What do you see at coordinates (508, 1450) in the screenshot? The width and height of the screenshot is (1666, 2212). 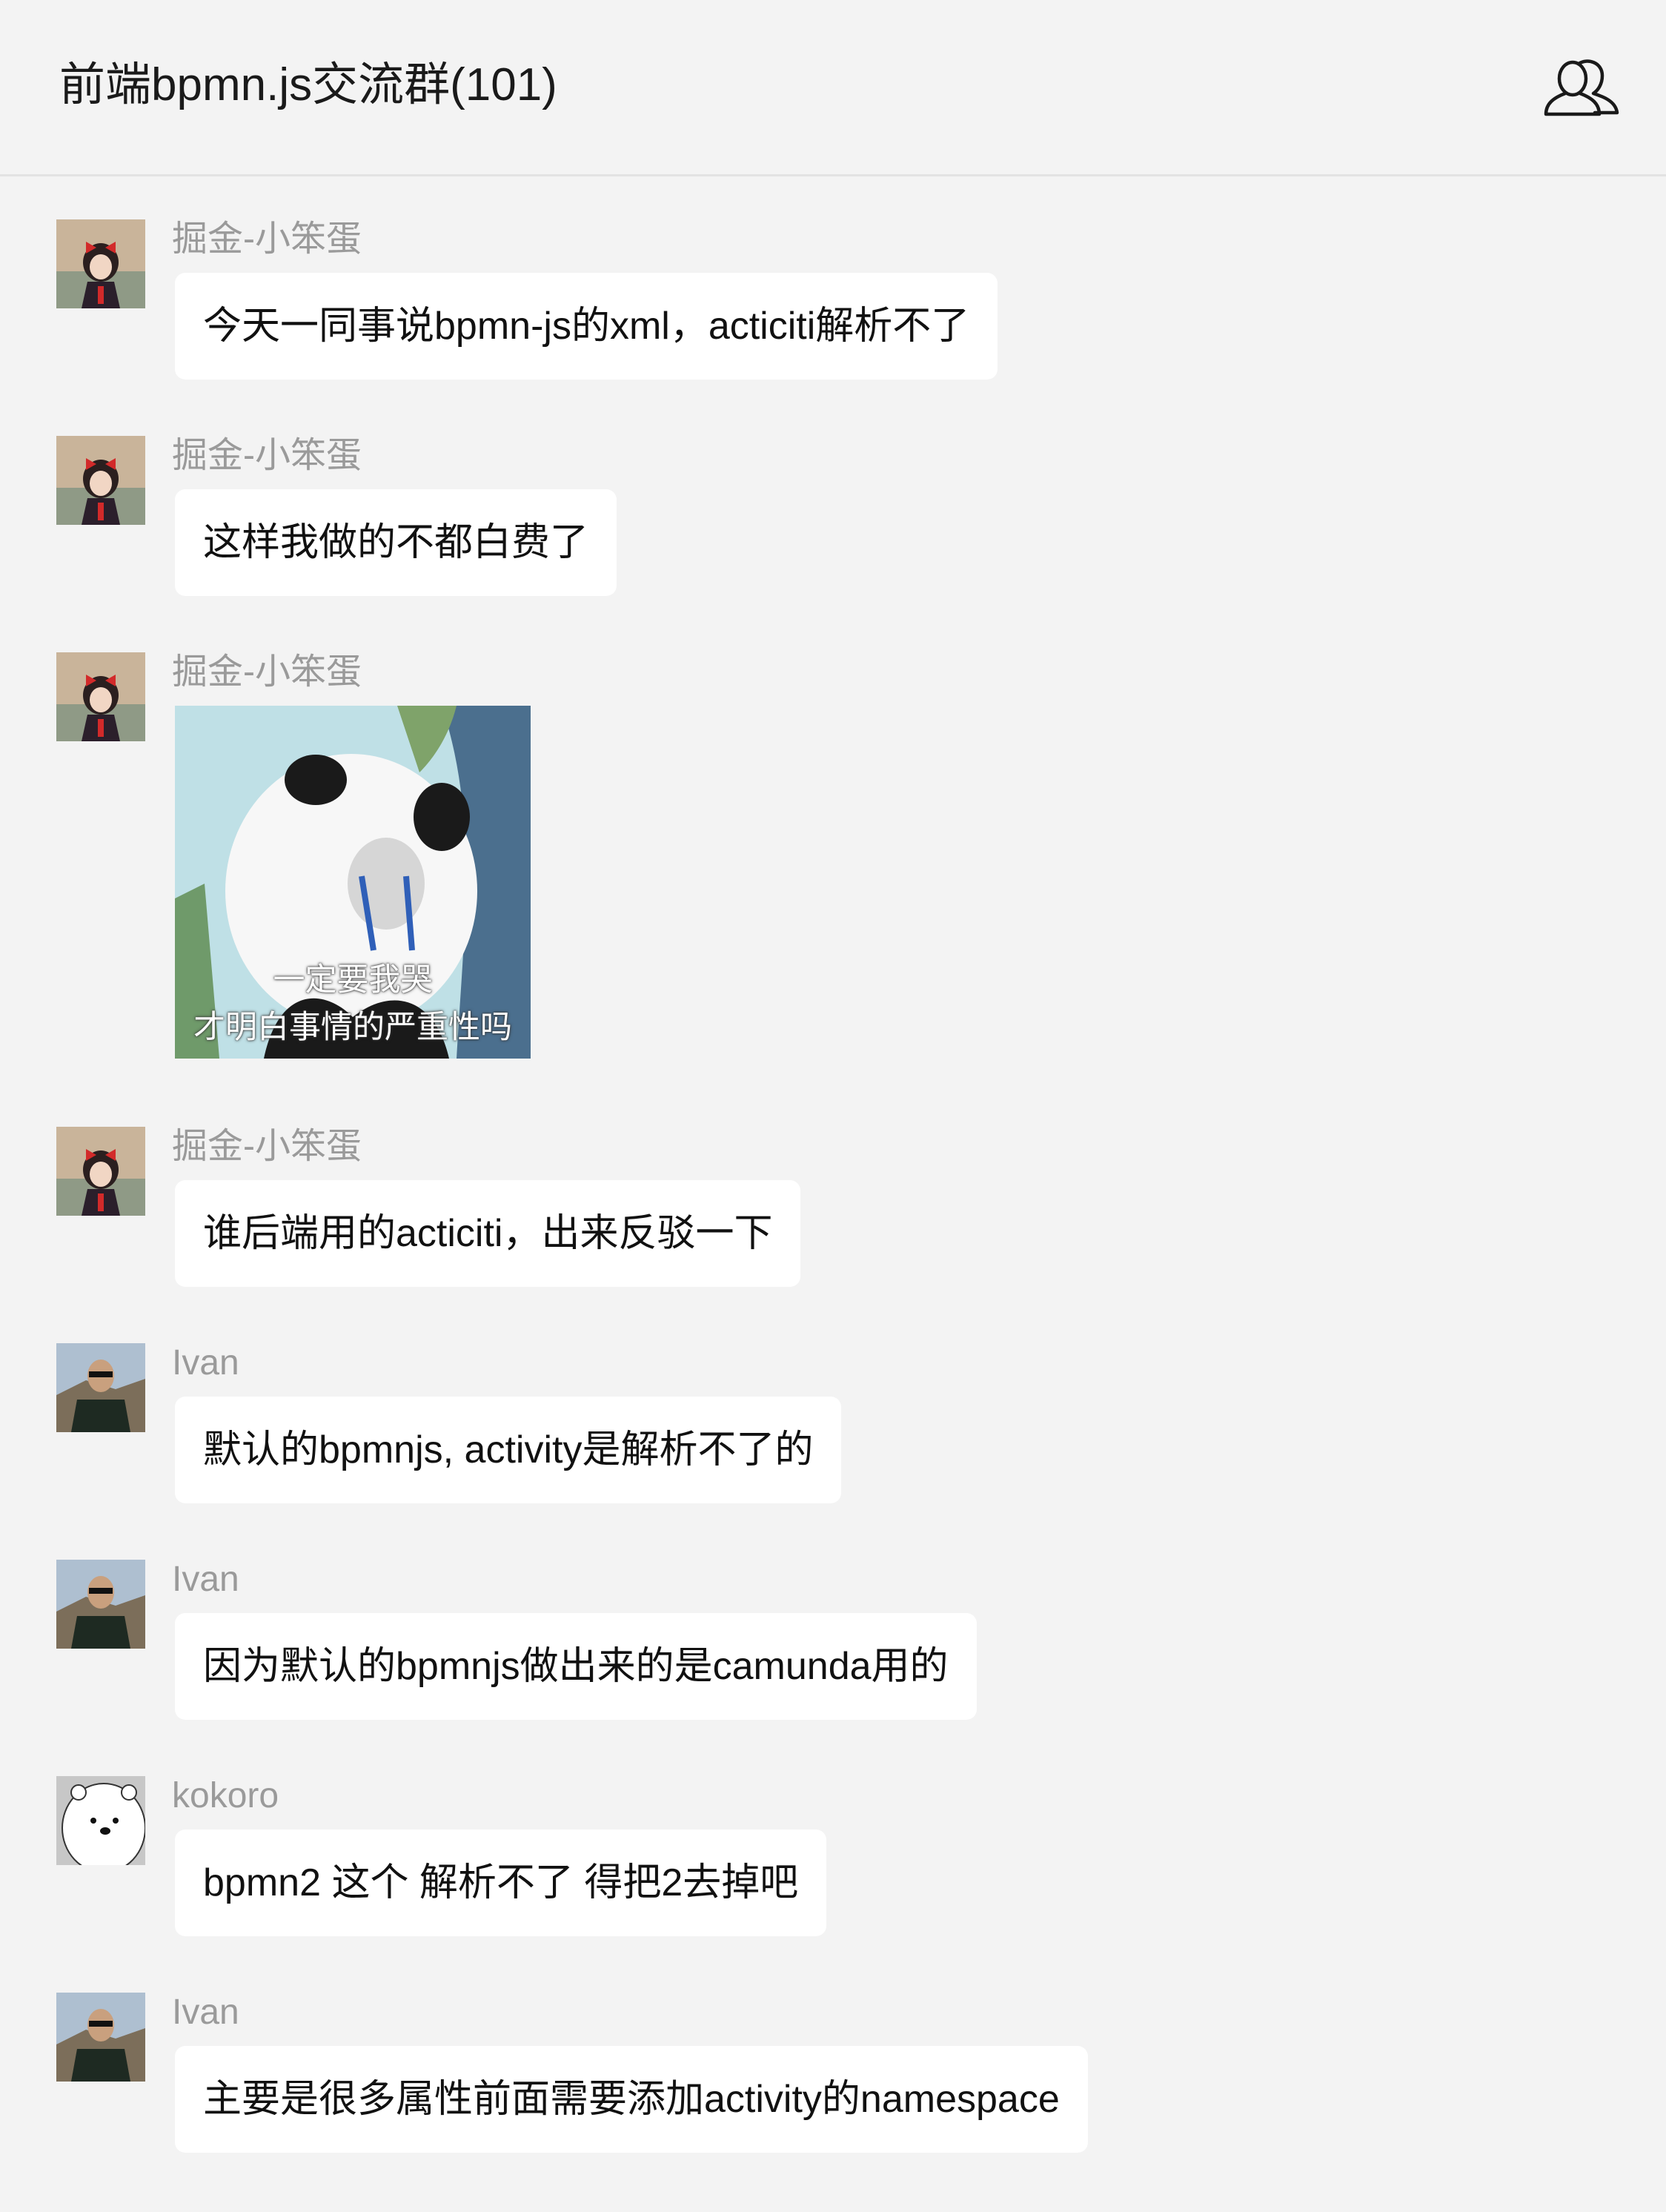 I see `message-bubble: 默认的bpmnjs, activity是解析不了的` at bounding box center [508, 1450].